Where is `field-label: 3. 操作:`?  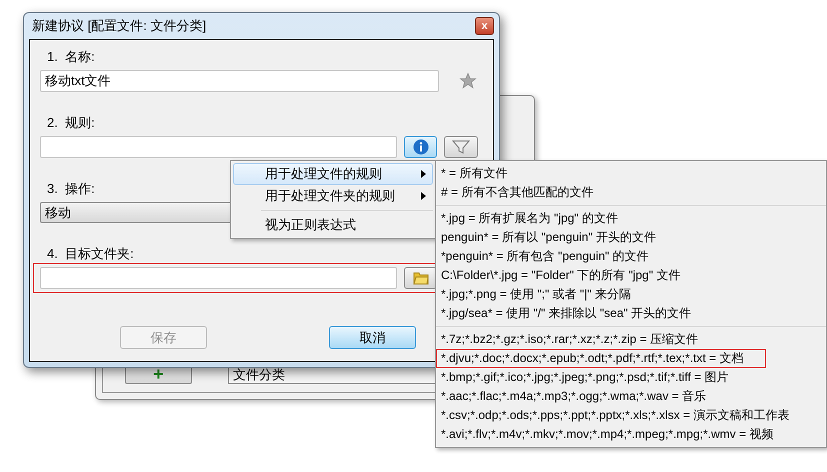 field-label: 3. 操作: is located at coordinates (71, 189).